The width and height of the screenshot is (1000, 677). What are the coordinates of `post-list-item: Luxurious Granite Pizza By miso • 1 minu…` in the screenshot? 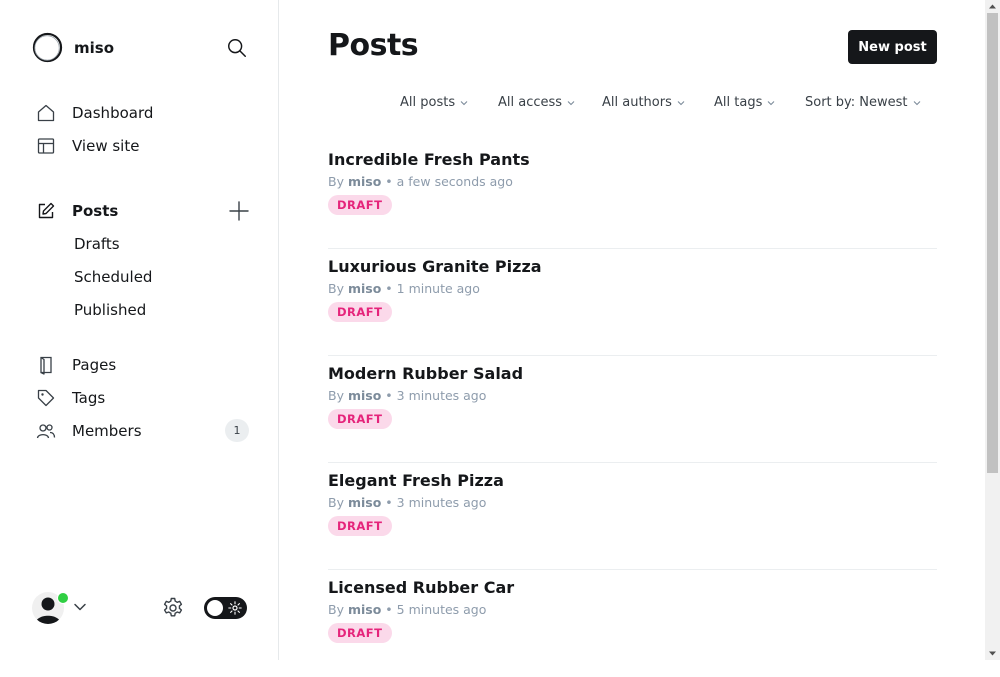 It's located at (632, 302).